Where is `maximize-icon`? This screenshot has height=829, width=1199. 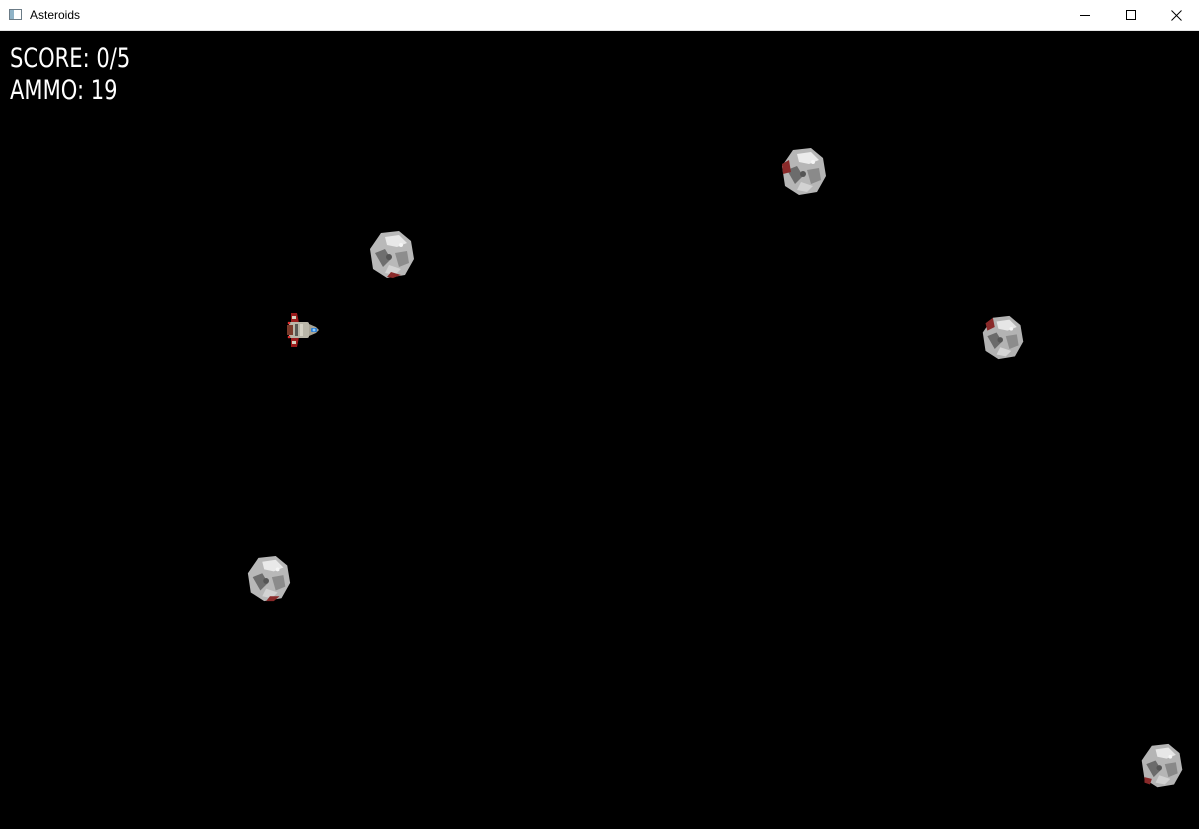
maximize-icon is located at coordinates (1131, 15).